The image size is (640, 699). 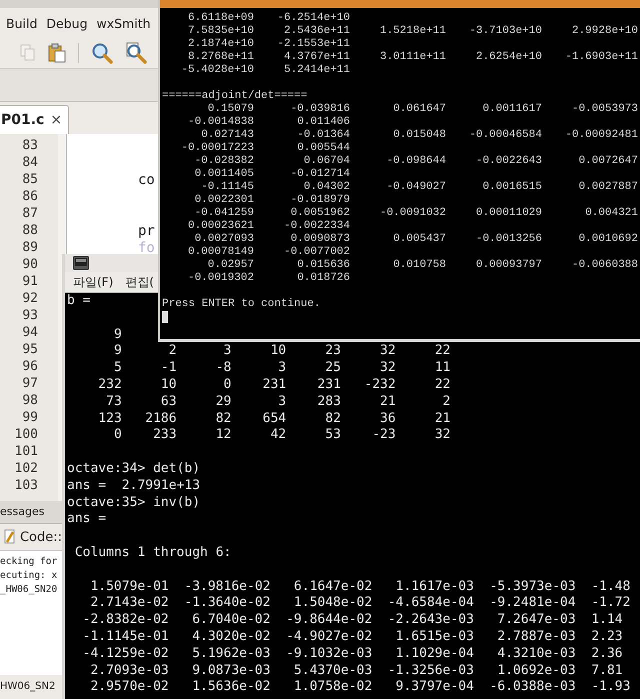 What do you see at coordinates (430, 603) in the screenshot?
I see `matrix-value: -4.6584e-04` at bounding box center [430, 603].